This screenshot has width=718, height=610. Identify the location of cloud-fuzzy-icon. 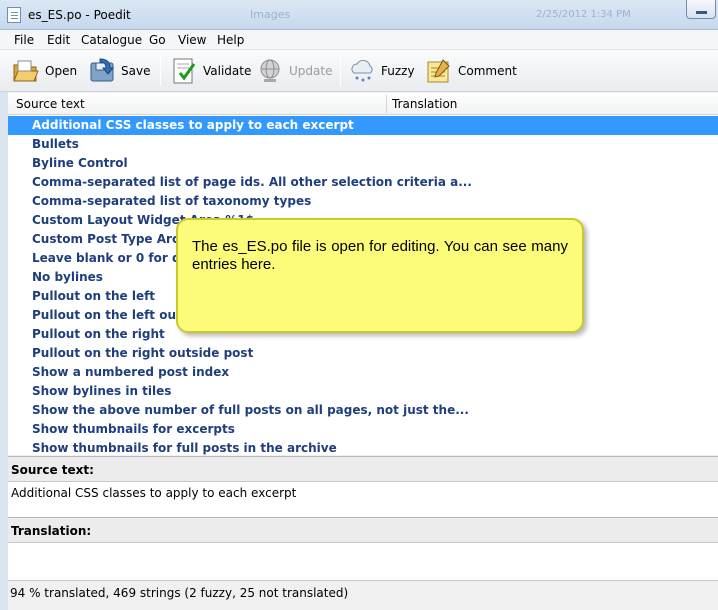
(362, 70).